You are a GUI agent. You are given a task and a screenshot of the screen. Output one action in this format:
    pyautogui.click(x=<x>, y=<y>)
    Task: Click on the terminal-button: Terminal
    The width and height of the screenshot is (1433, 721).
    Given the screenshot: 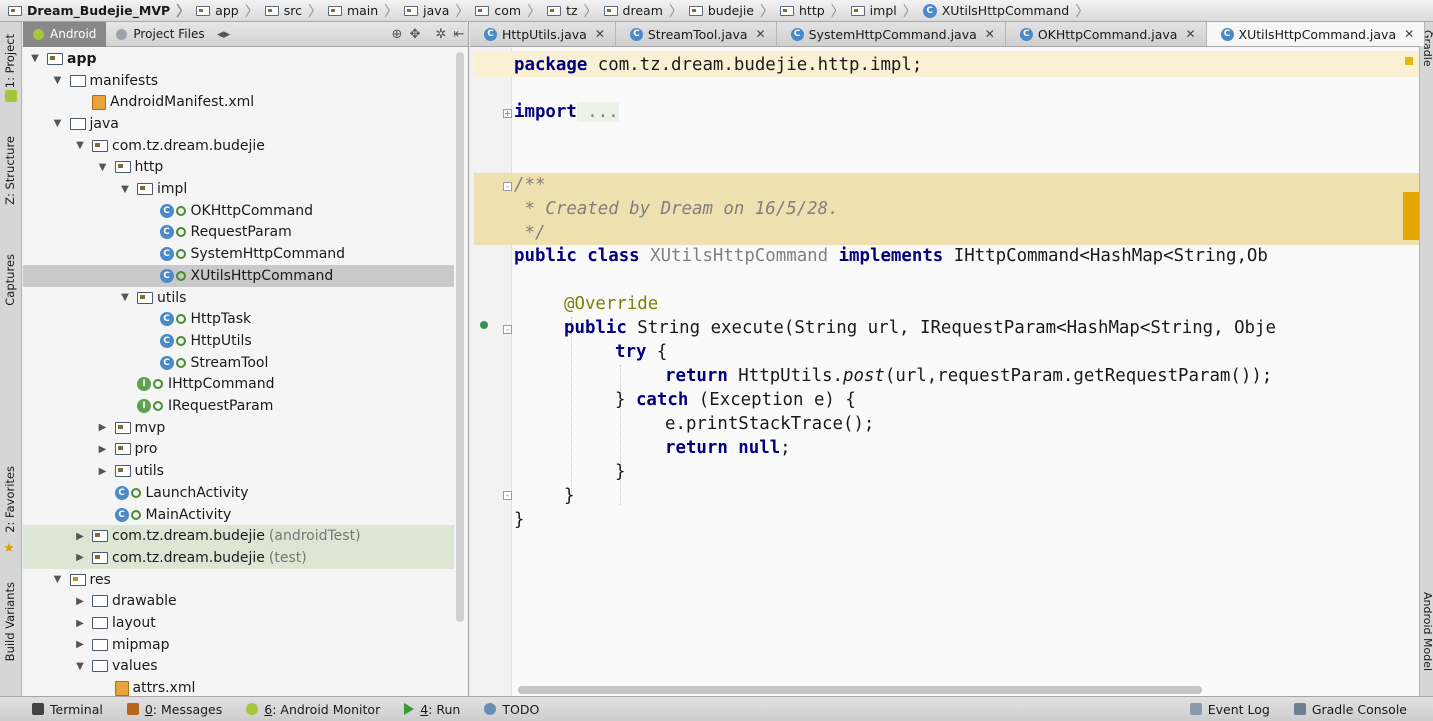 What is the action you would take?
    pyautogui.click(x=57, y=709)
    